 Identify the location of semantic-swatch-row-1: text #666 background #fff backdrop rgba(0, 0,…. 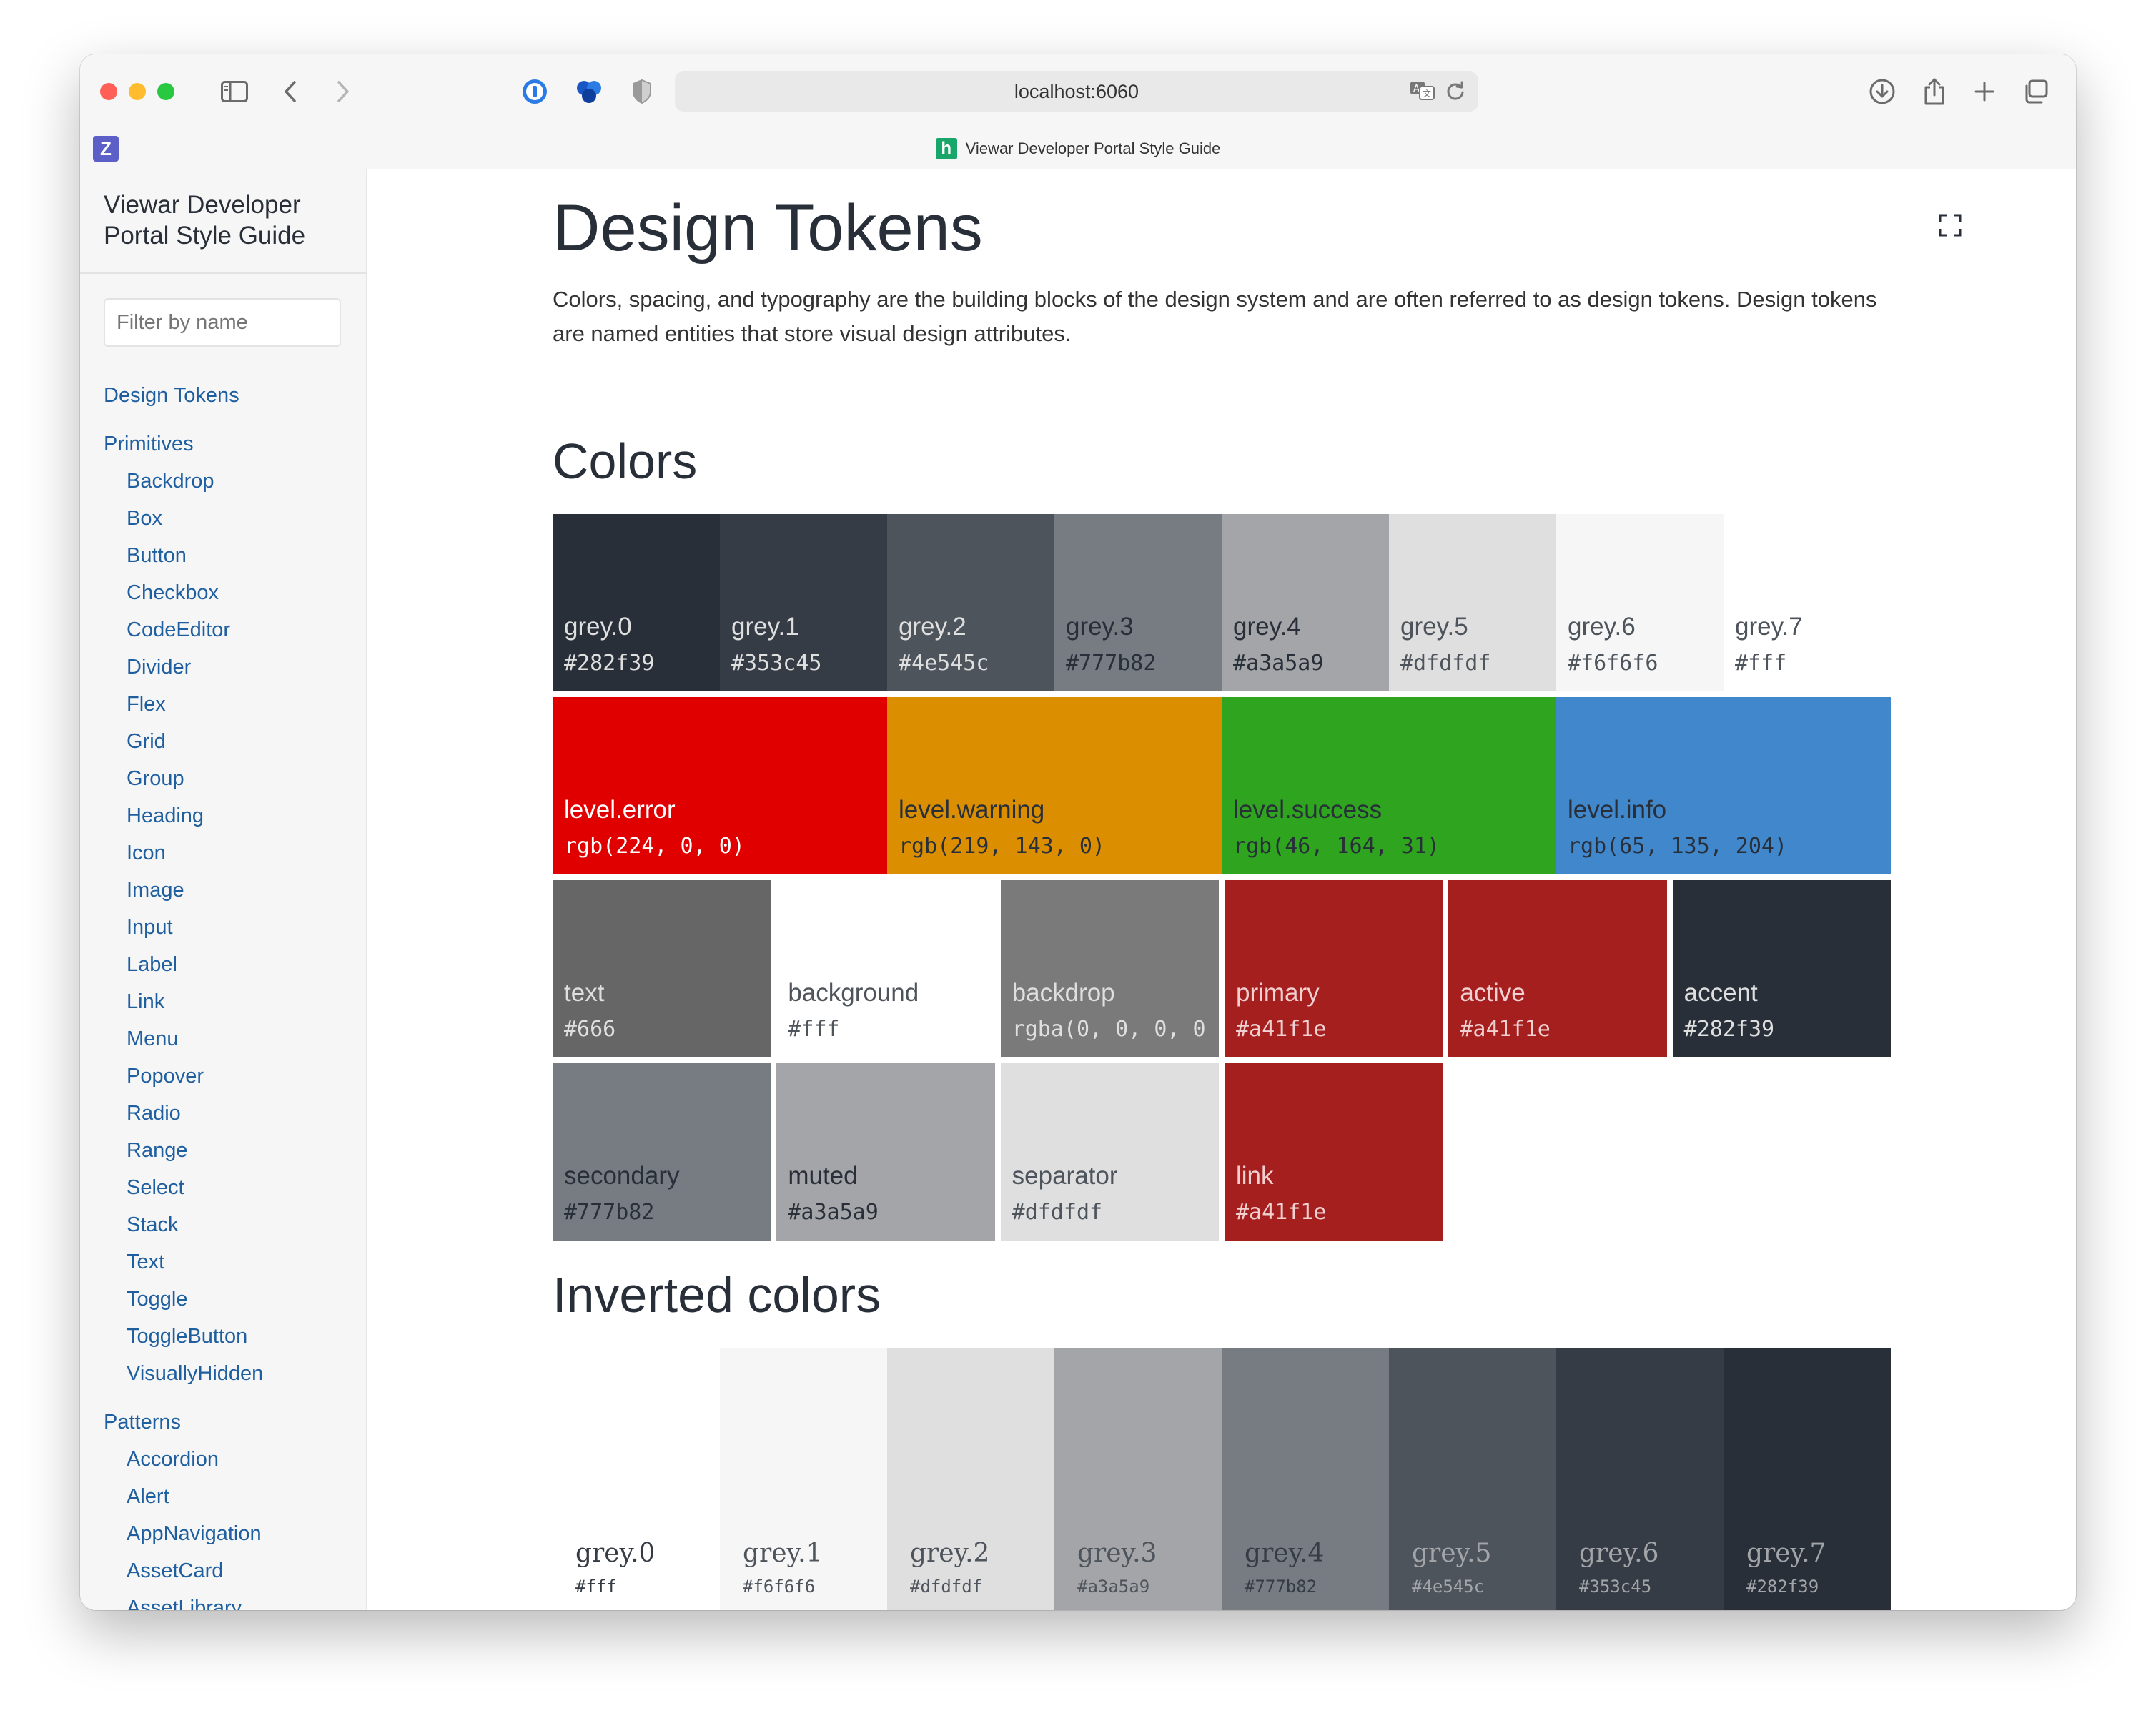
(1222, 968).